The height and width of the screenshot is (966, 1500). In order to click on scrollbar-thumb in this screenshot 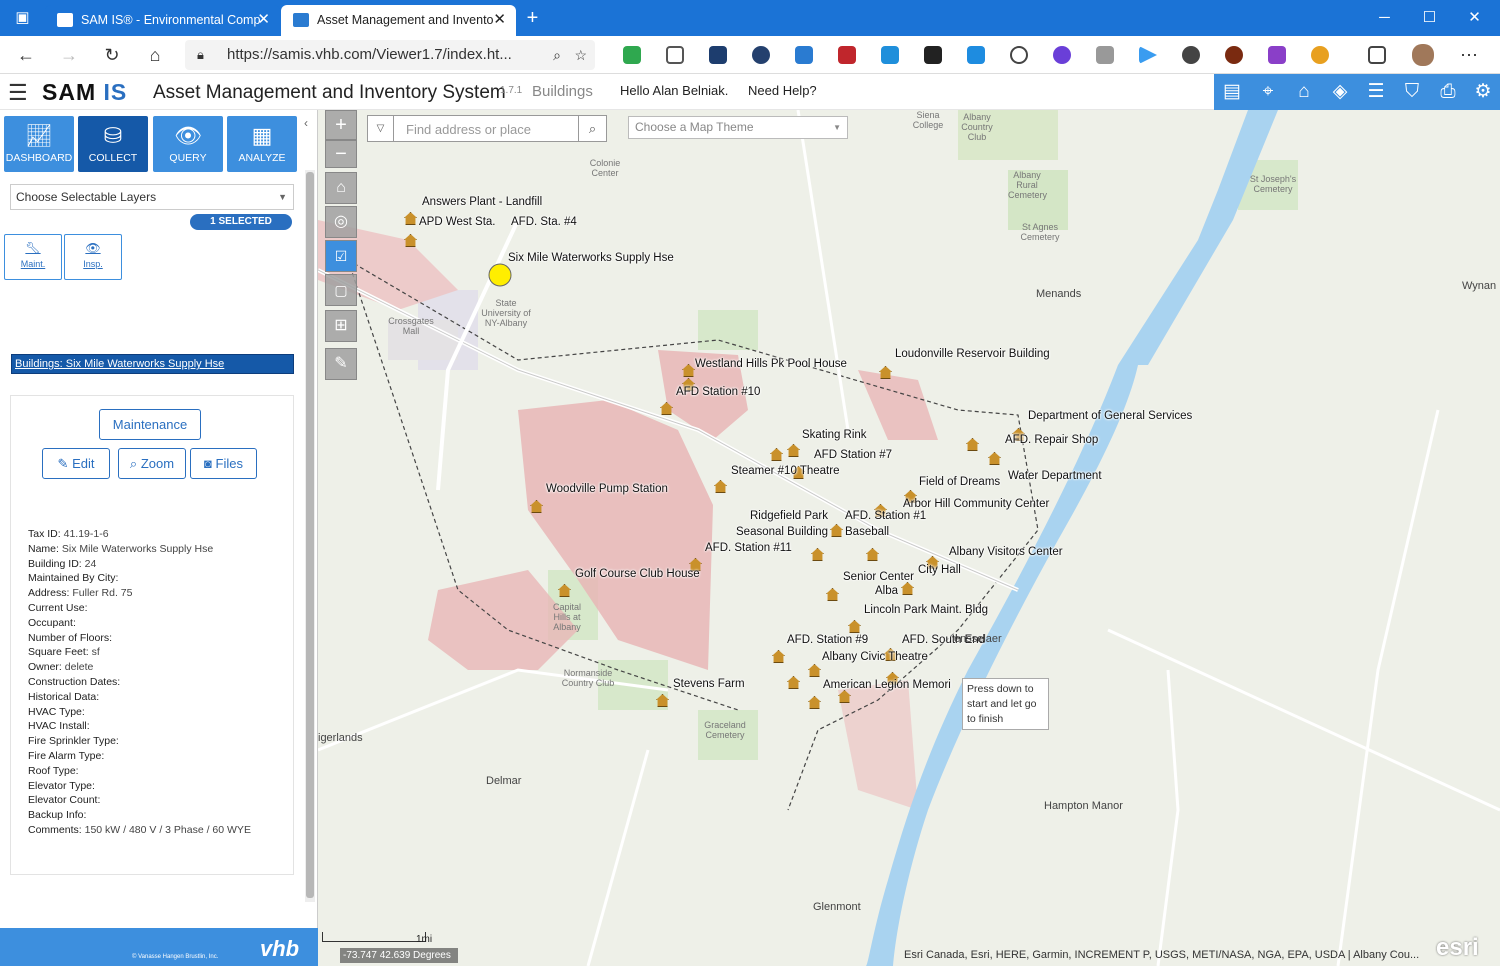, I will do `click(310, 535)`.